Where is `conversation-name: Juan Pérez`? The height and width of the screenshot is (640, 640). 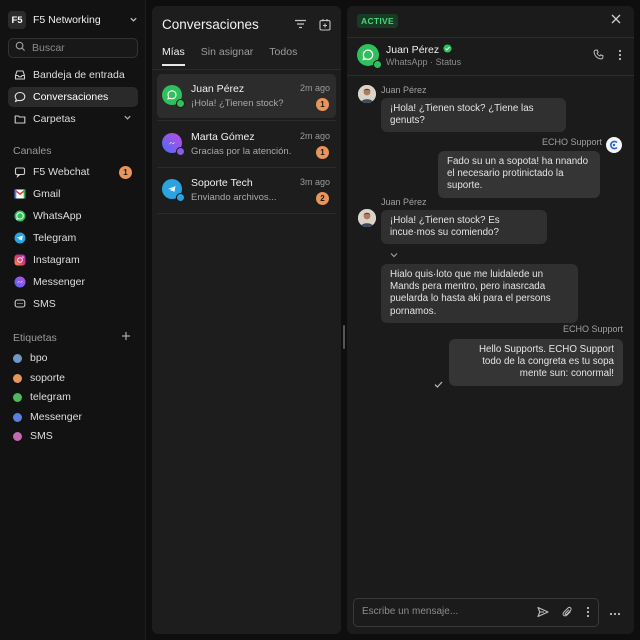
conversation-name: Juan Pérez is located at coordinates (218, 89).